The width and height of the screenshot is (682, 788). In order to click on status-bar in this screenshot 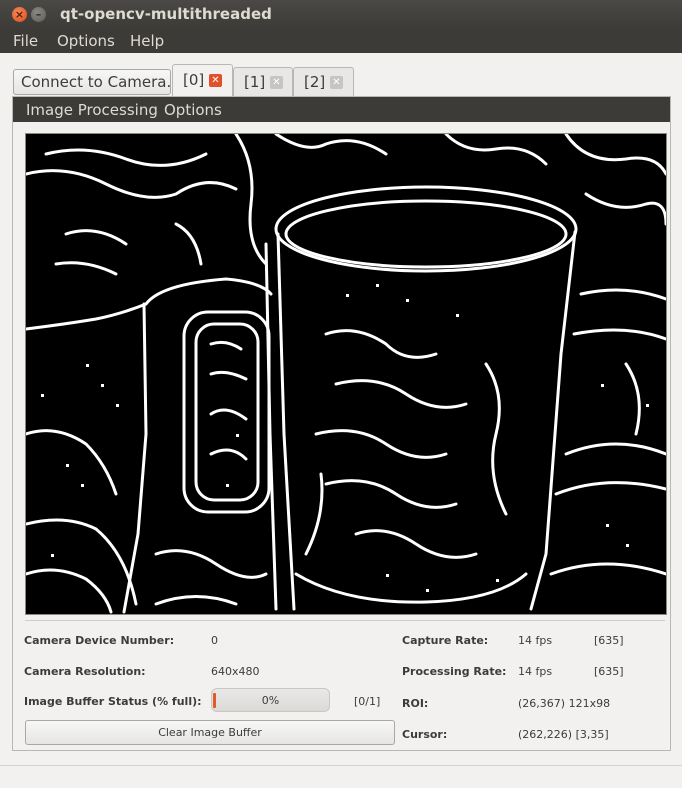, I will do `click(341, 765)`.